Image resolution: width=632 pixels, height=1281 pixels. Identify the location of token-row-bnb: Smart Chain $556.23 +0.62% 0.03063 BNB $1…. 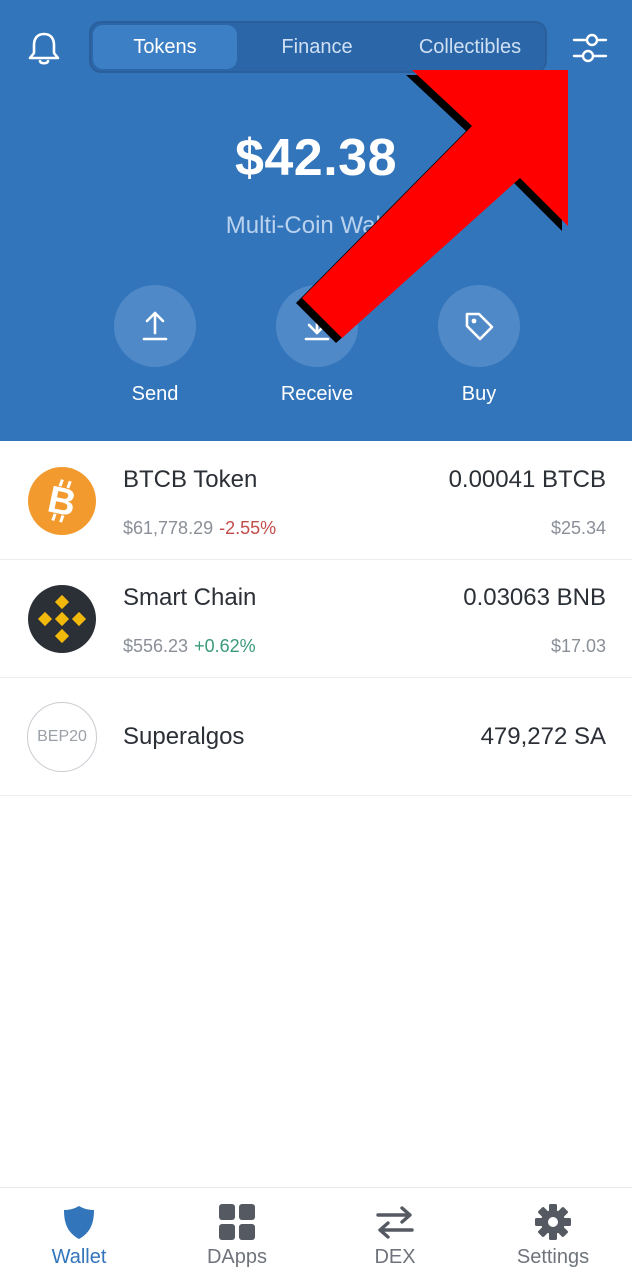
(316, 619).